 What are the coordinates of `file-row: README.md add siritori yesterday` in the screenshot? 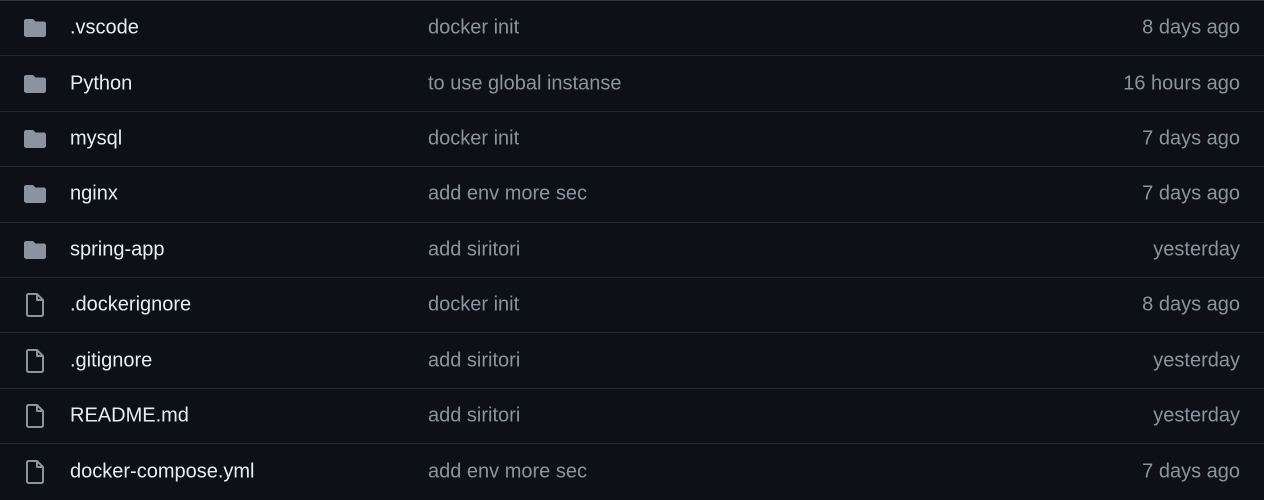 It's located at (632, 417).